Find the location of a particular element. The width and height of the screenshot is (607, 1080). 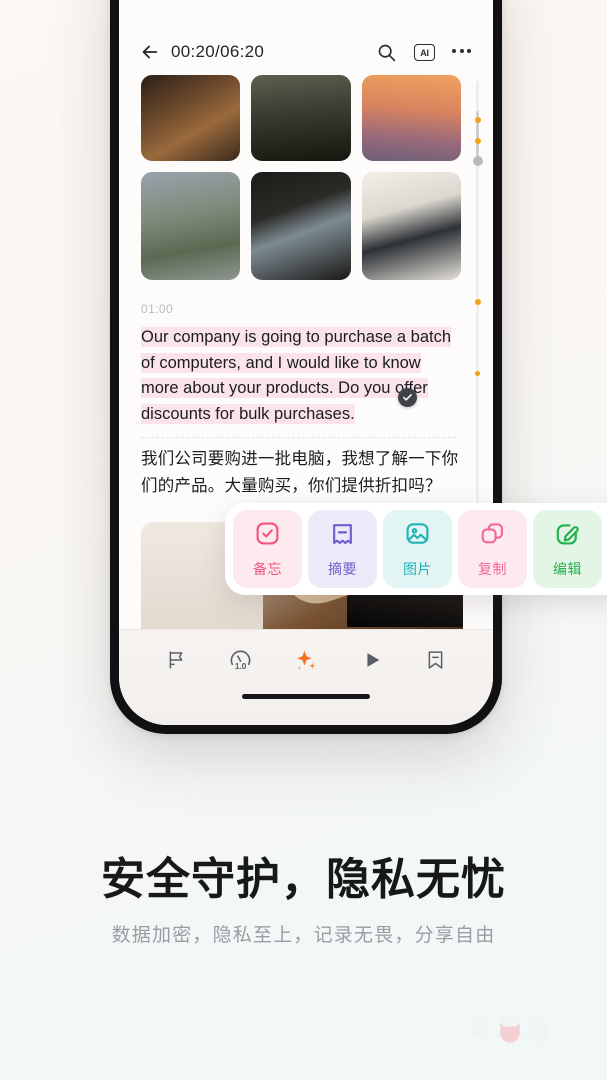

action-image-label: 图片 is located at coordinates (417, 568).